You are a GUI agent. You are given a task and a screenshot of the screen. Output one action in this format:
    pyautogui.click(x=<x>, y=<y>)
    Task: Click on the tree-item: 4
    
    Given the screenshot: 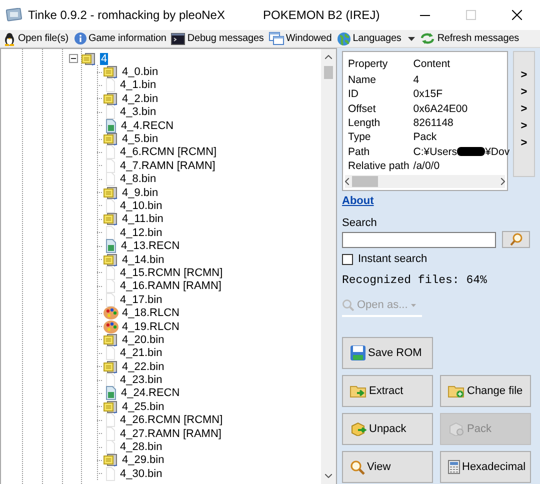 What is the action you would take?
    pyautogui.click(x=104, y=58)
    